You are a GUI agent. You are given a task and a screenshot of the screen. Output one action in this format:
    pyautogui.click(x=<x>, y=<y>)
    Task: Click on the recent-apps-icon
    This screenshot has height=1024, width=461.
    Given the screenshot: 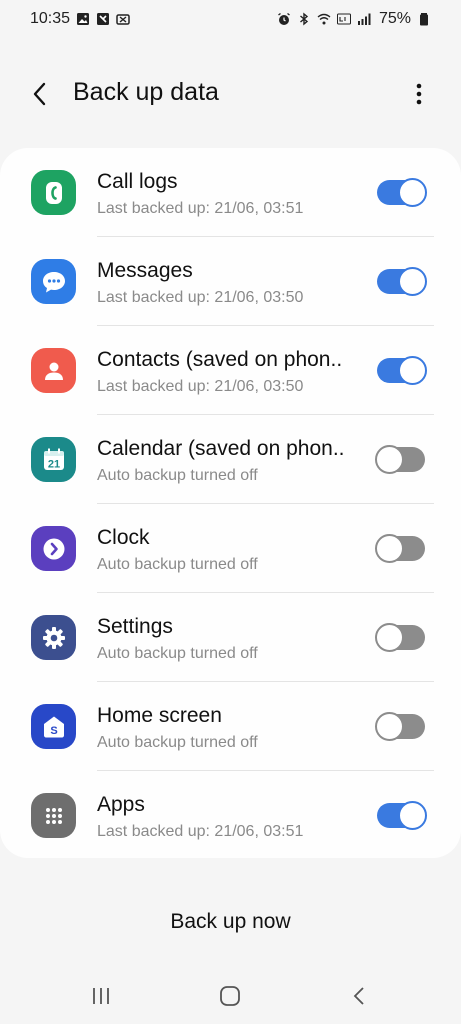 What is the action you would take?
    pyautogui.click(x=101, y=996)
    